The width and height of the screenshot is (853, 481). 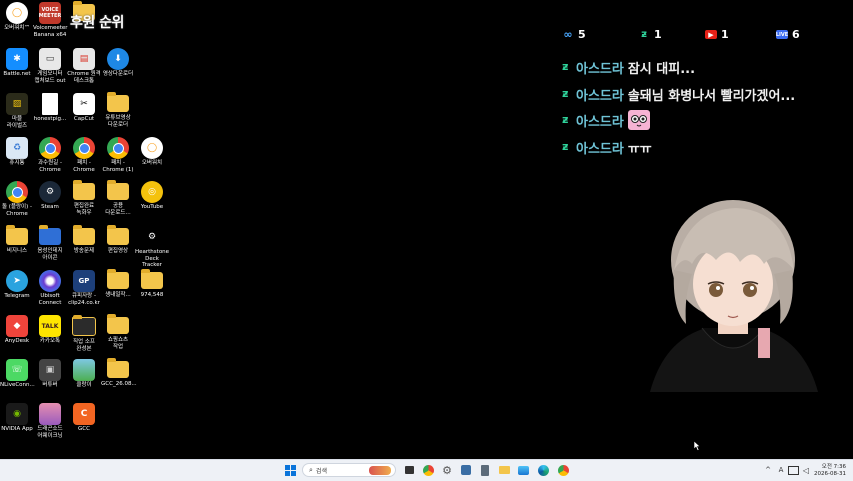 I want to click on vtuber-shortcut: ▣ 버튜버, so click(x=50, y=374).